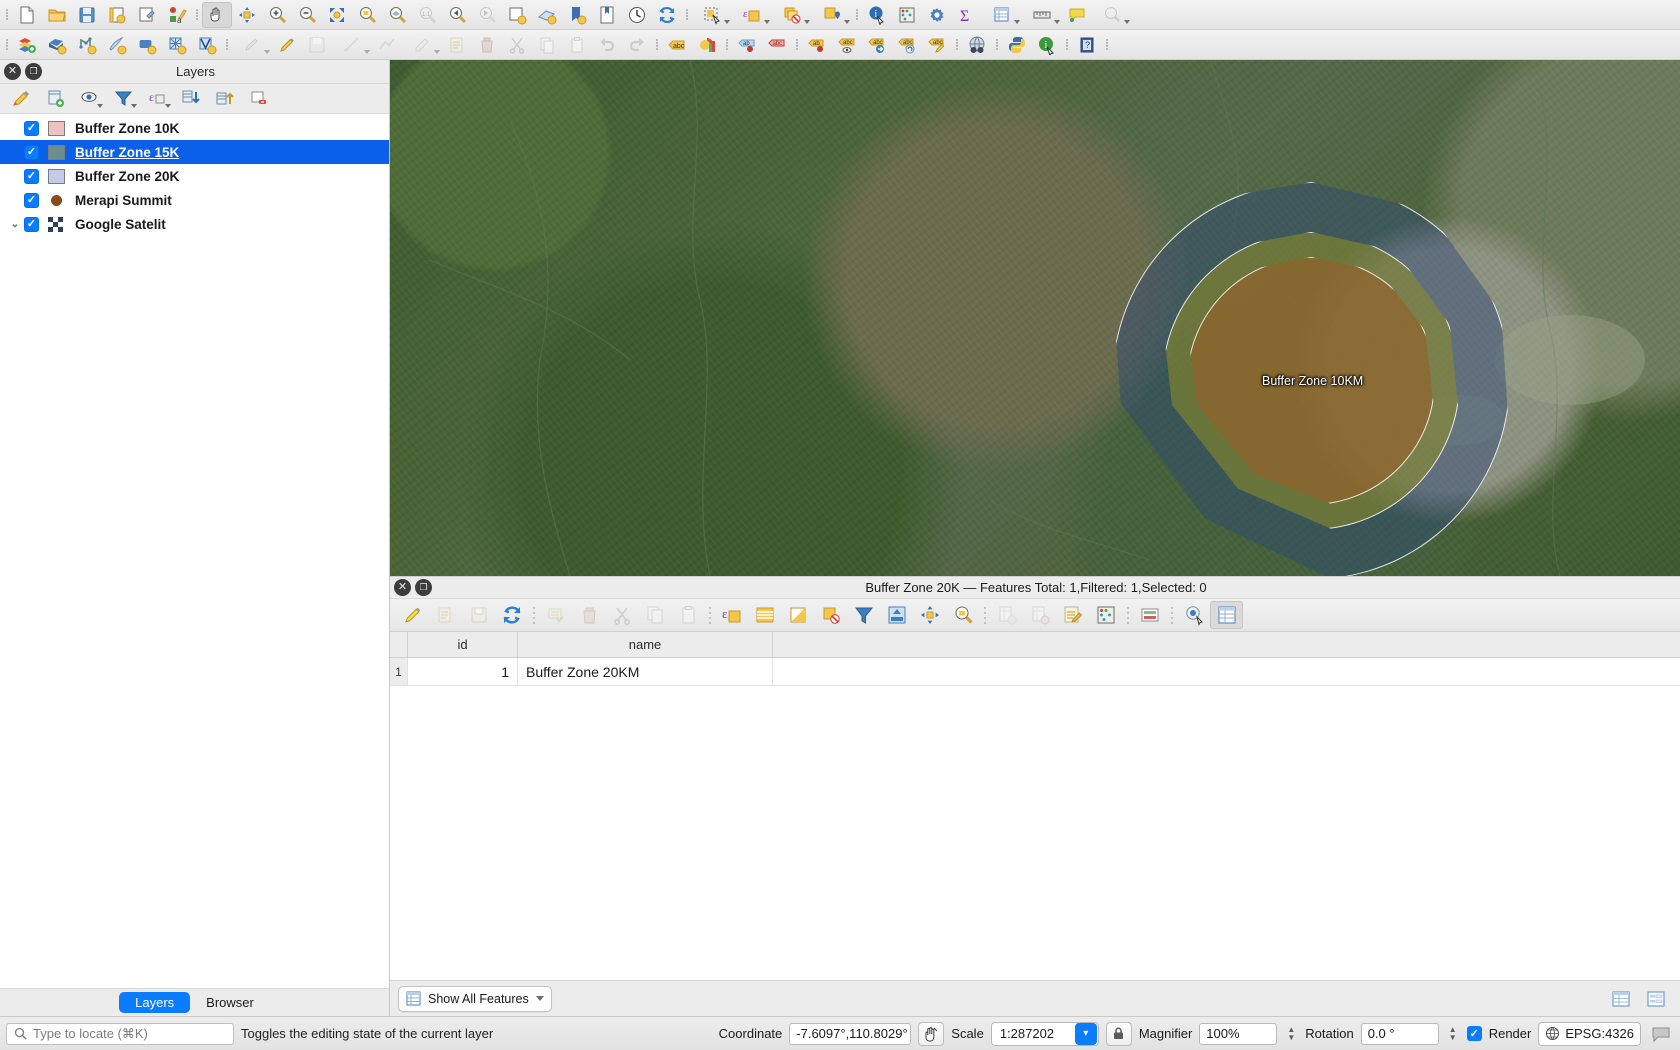 The height and width of the screenshot is (1050, 1680). What do you see at coordinates (577, 15) in the screenshot?
I see `new-bookmark-button` at bounding box center [577, 15].